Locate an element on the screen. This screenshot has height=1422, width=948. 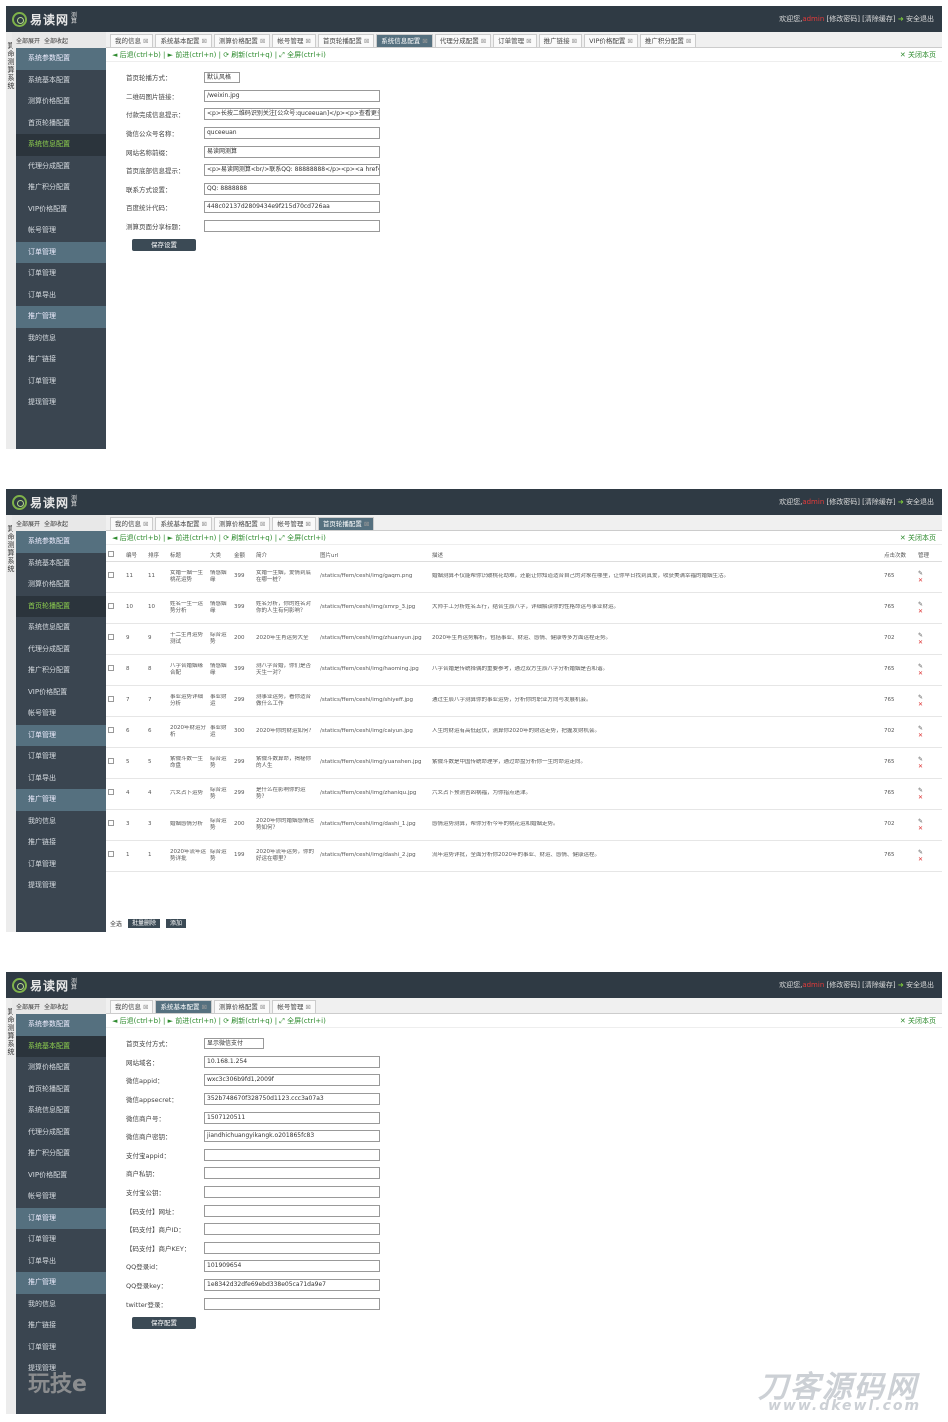
field-input: 1e8342d32dfe69ebd338e05ca71da9e7 is located at coordinates (292, 1285).